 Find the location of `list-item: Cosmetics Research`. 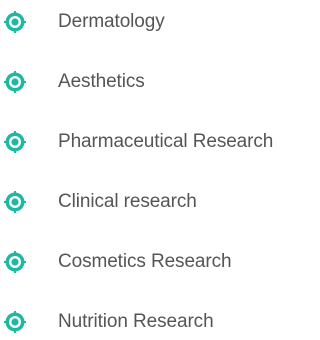

list-item: Cosmetics Research is located at coordinates (151, 262).